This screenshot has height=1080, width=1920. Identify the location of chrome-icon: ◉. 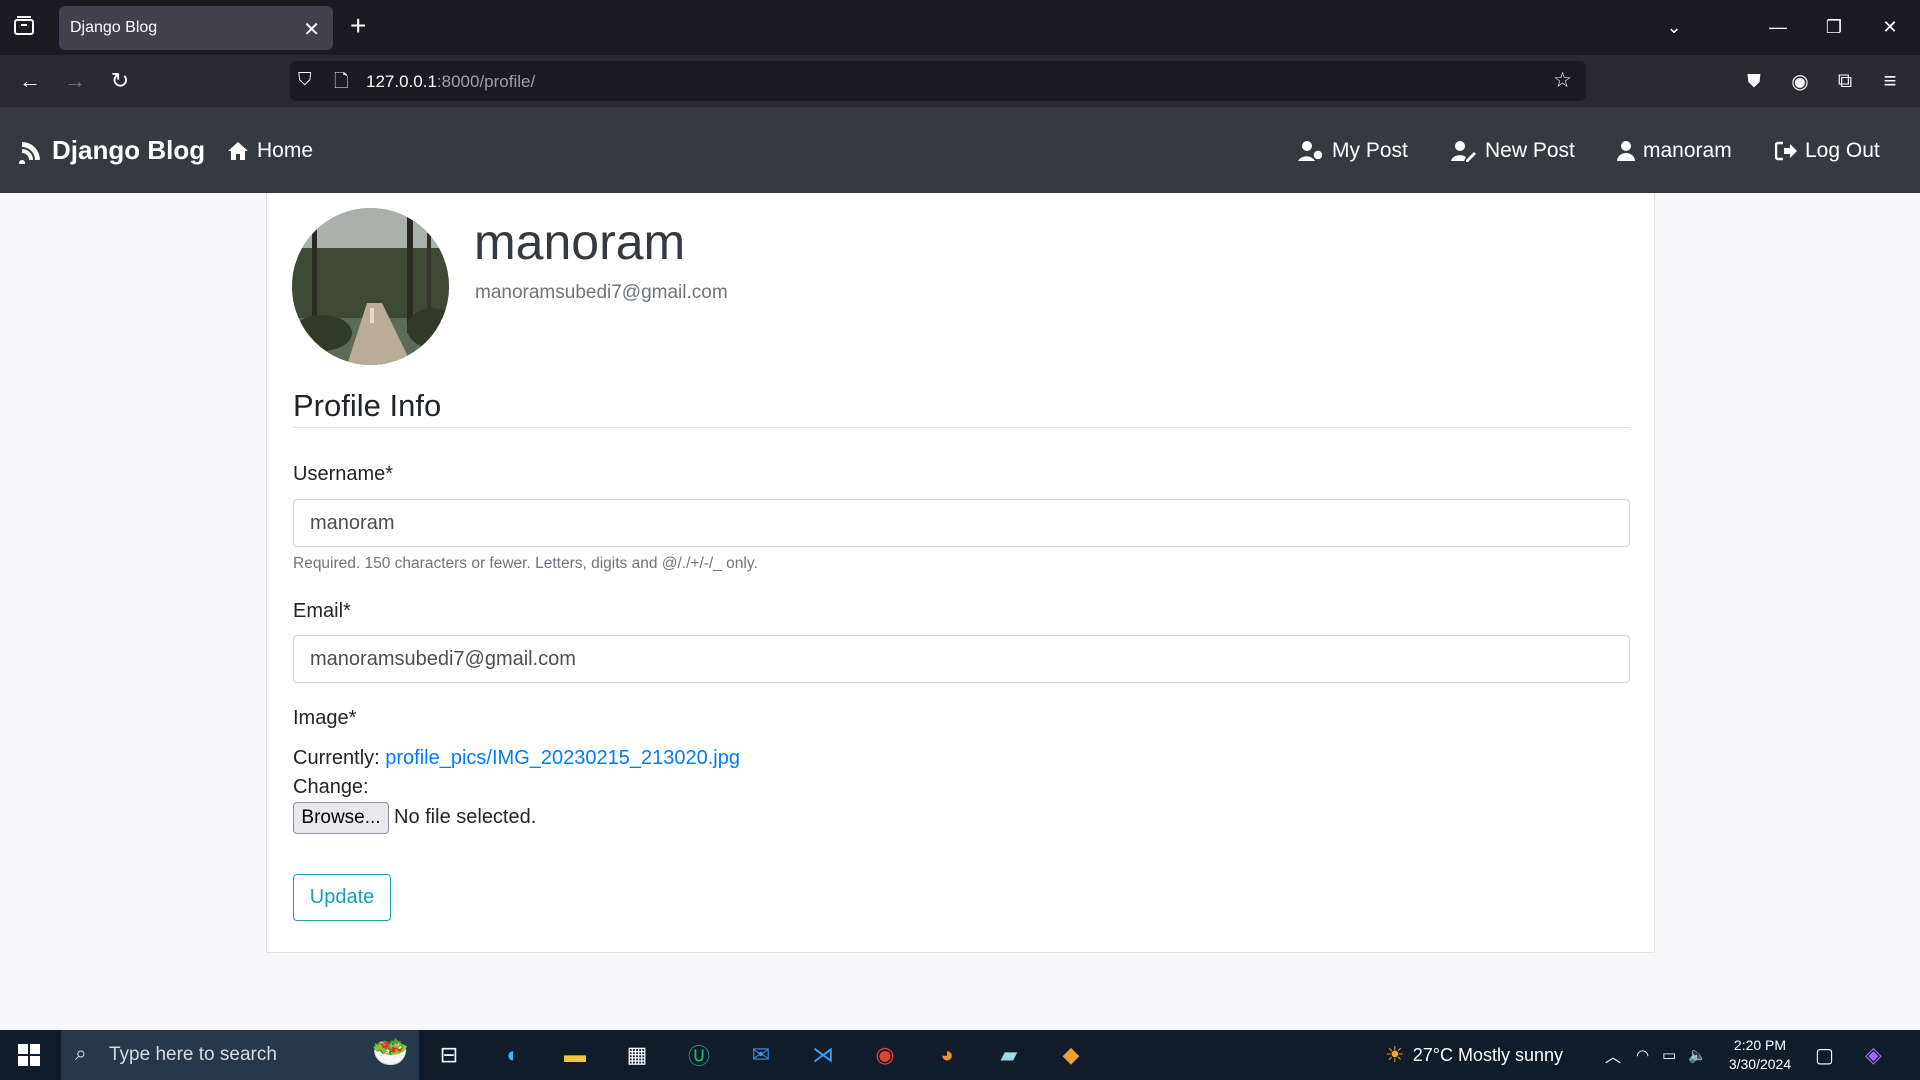
(885, 1055).